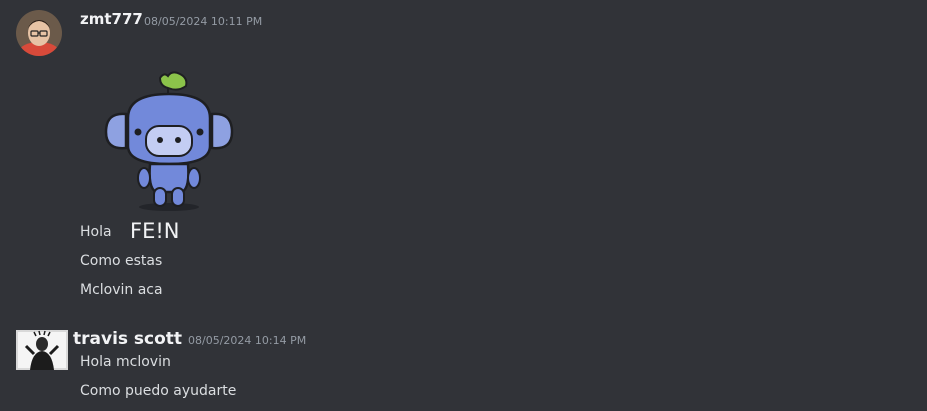 The image size is (927, 411). I want to click on wumpus-icon, so click(169, 141).